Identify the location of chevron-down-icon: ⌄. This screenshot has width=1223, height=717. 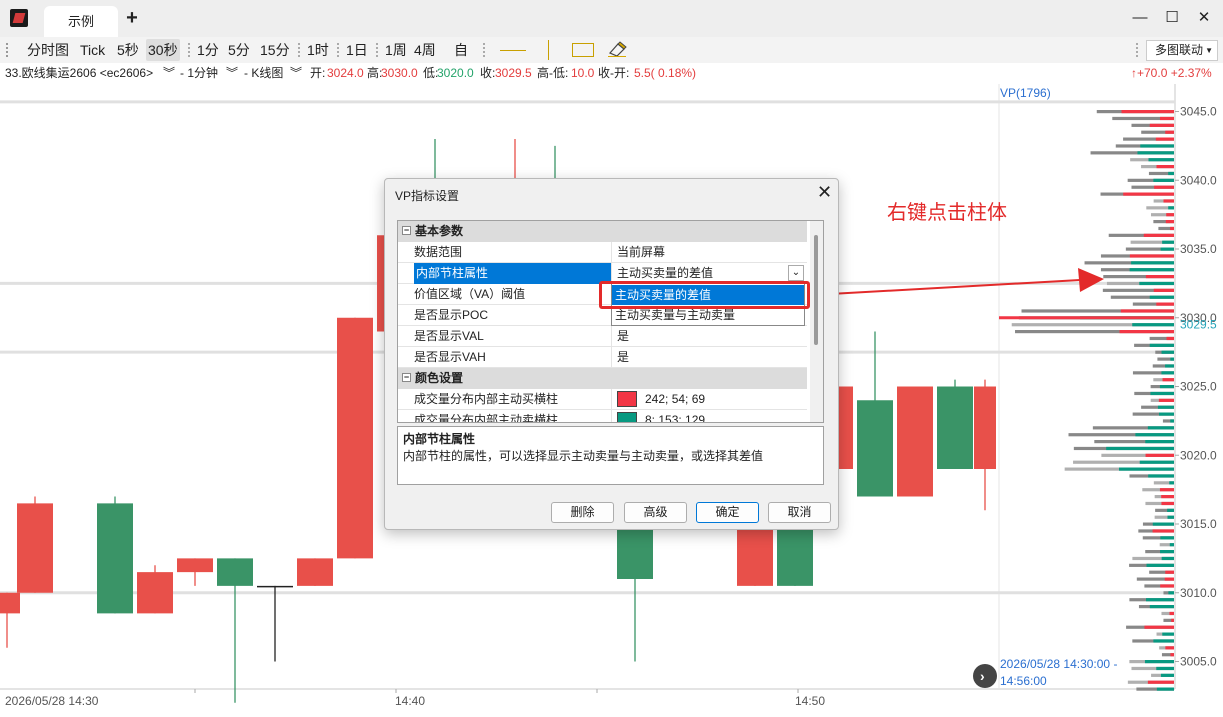
(796, 273).